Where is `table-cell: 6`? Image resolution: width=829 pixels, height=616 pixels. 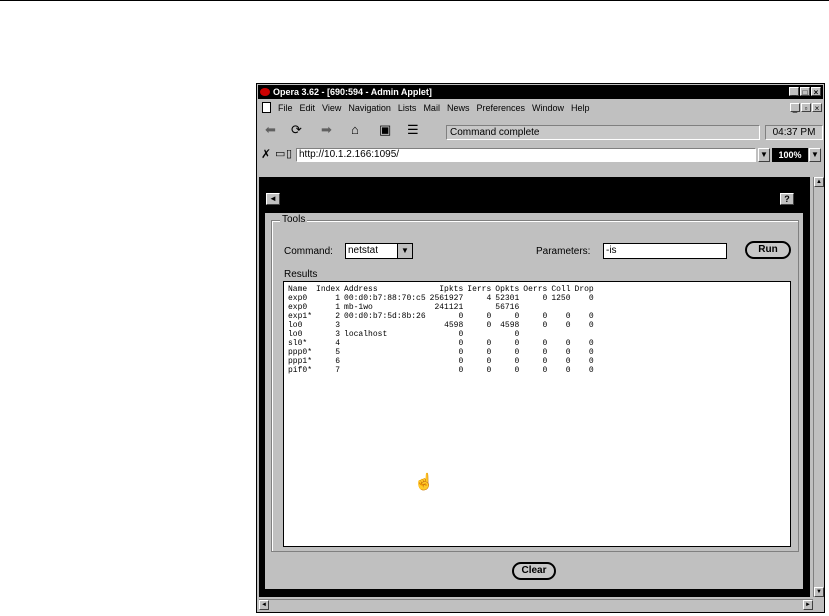
table-cell: 6 is located at coordinates (338, 361).